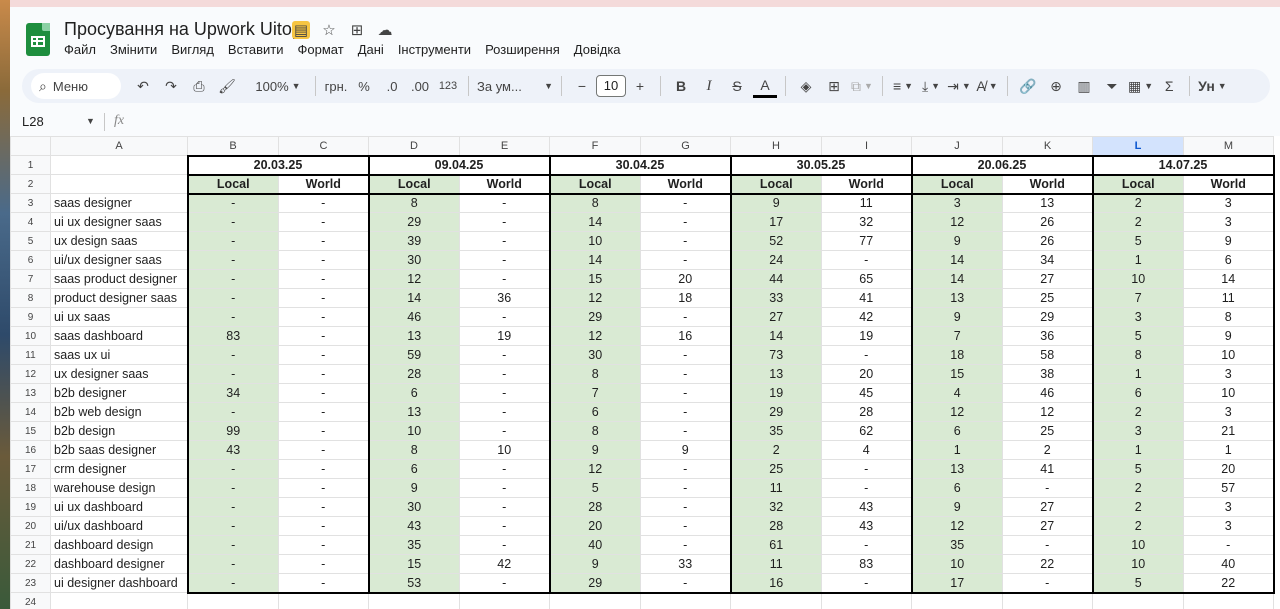 The image size is (1280, 609). What do you see at coordinates (640, 164) in the screenshot?
I see `date-header-cell: 30.04.25` at bounding box center [640, 164].